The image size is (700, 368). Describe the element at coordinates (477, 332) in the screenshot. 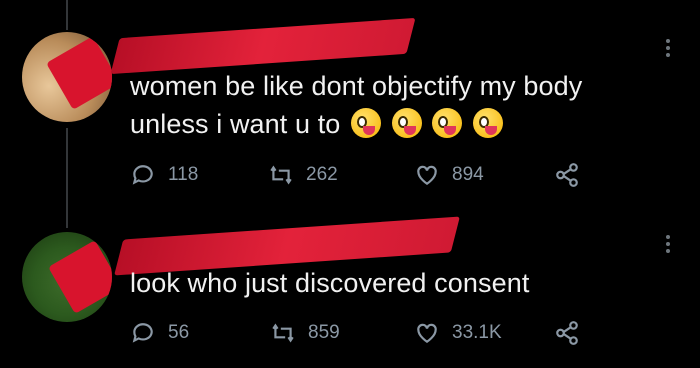

I see `like-count: 33.1K` at that location.